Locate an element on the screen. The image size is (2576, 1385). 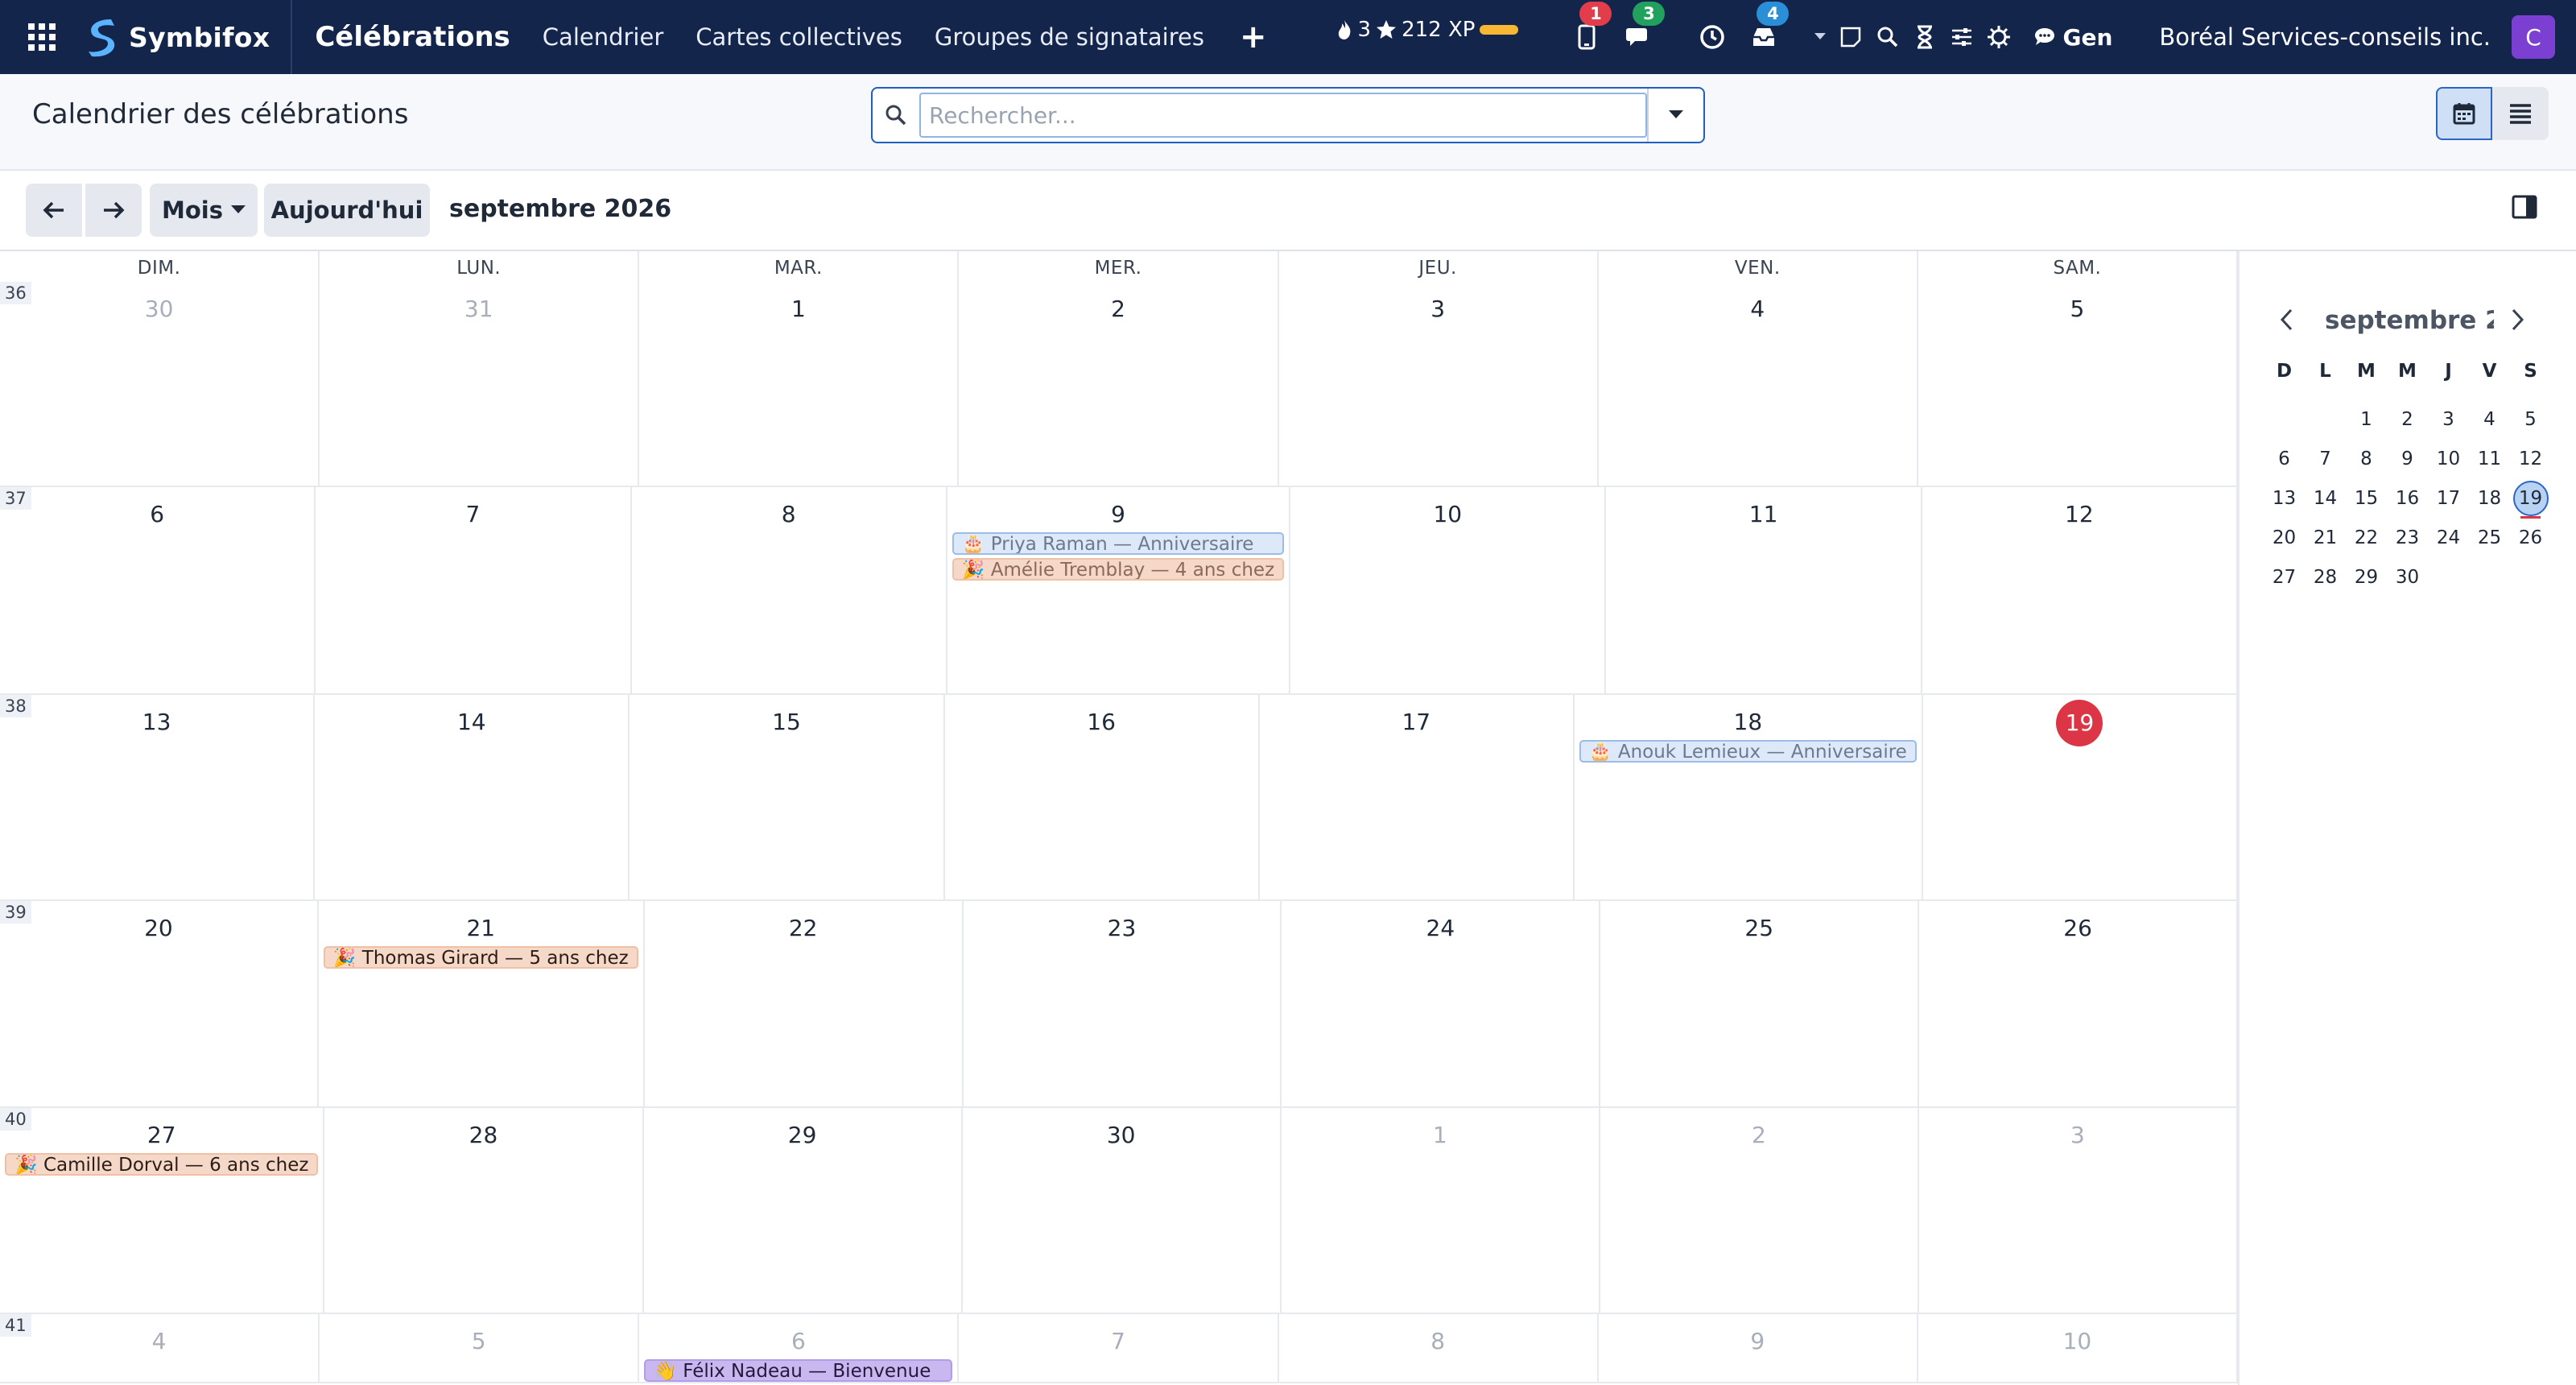
mini-day: 28 is located at coordinates (2325, 577).